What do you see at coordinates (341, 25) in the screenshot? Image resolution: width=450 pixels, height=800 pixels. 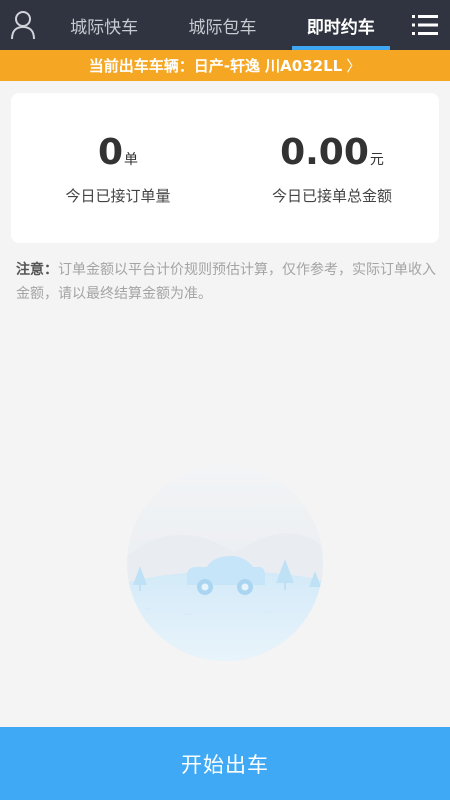 I see `tab-instant-booking: 即时约车` at bounding box center [341, 25].